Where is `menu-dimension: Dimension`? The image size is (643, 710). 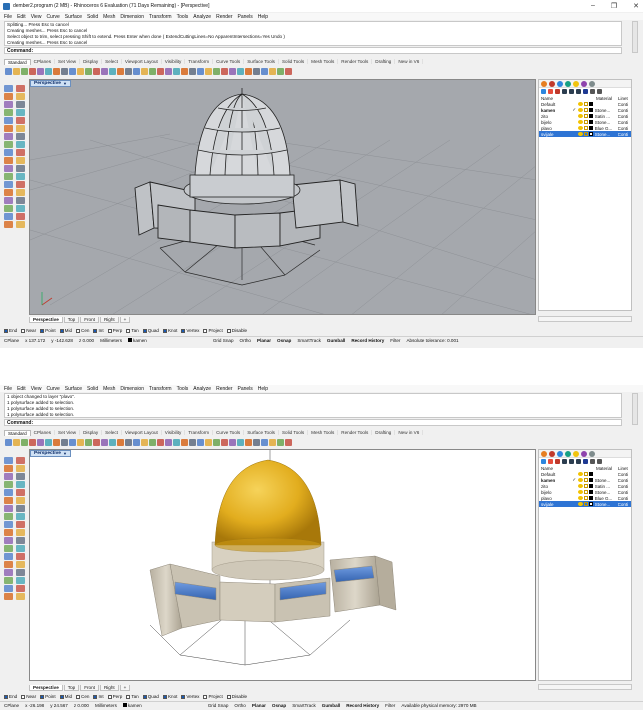
menu-dimension: Dimension is located at coordinates (132, 389).